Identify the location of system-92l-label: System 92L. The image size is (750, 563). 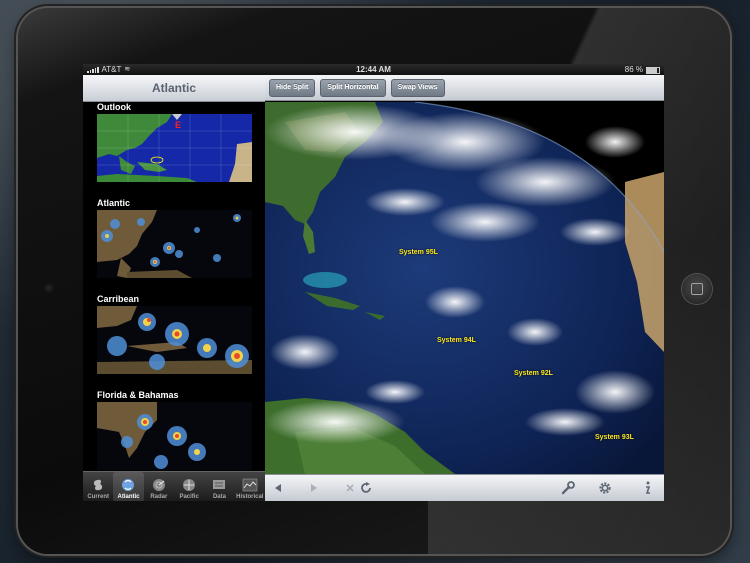
(533, 373).